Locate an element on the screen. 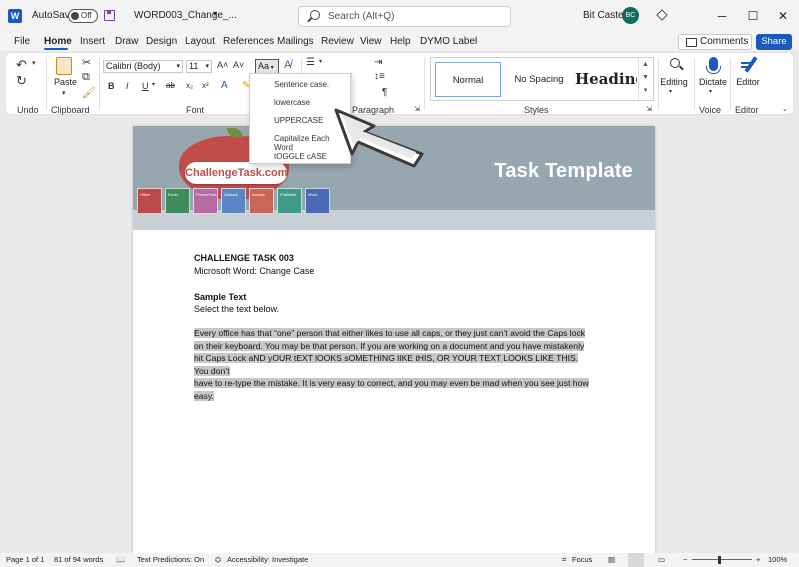 This screenshot has width=799, height=567. superscript-icon: x² is located at coordinates (205, 85).